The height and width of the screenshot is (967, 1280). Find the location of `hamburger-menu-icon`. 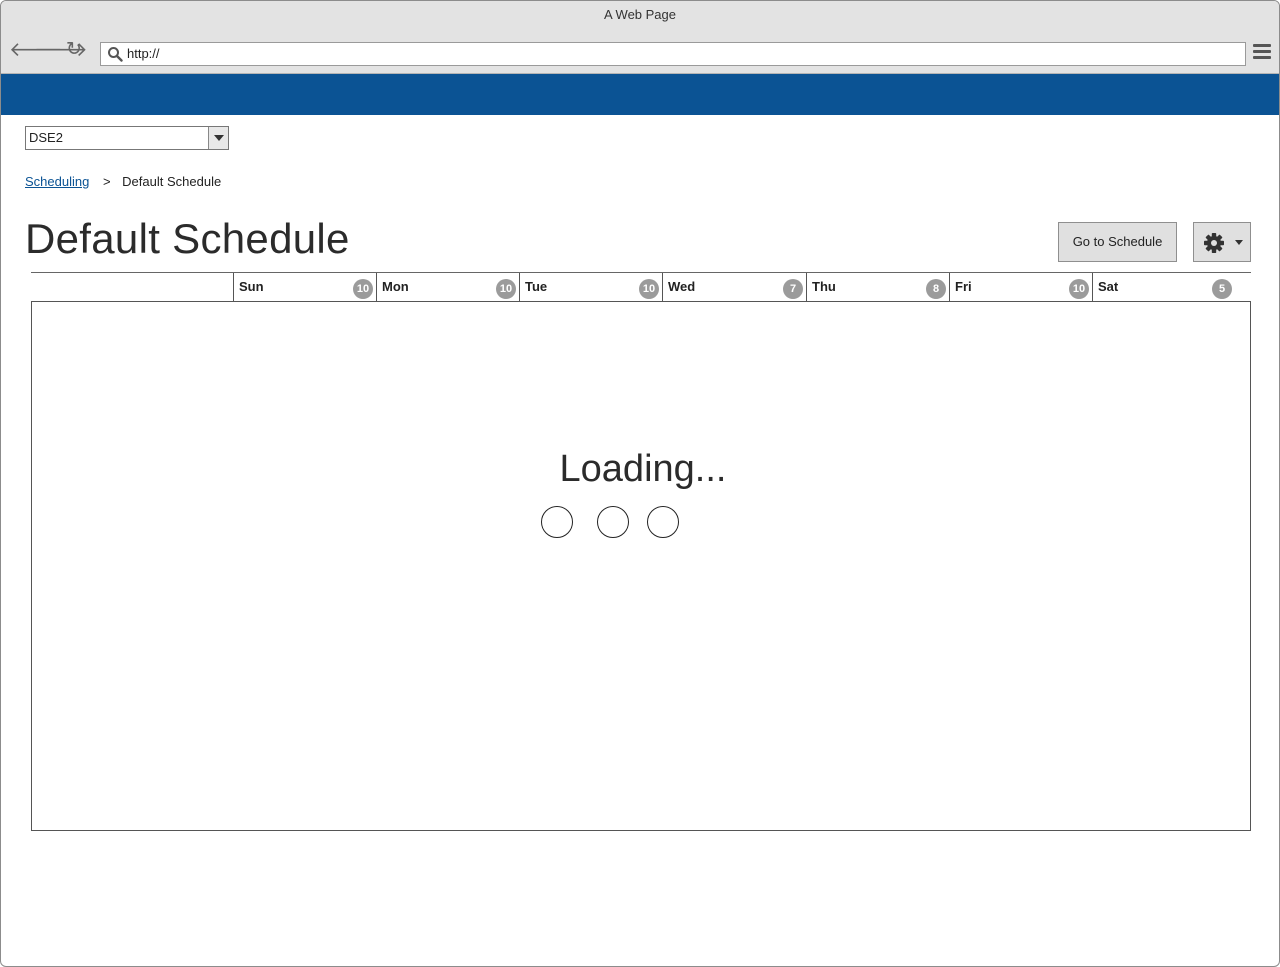

hamburger-menu-icon is located at coordinates (1262, 52).